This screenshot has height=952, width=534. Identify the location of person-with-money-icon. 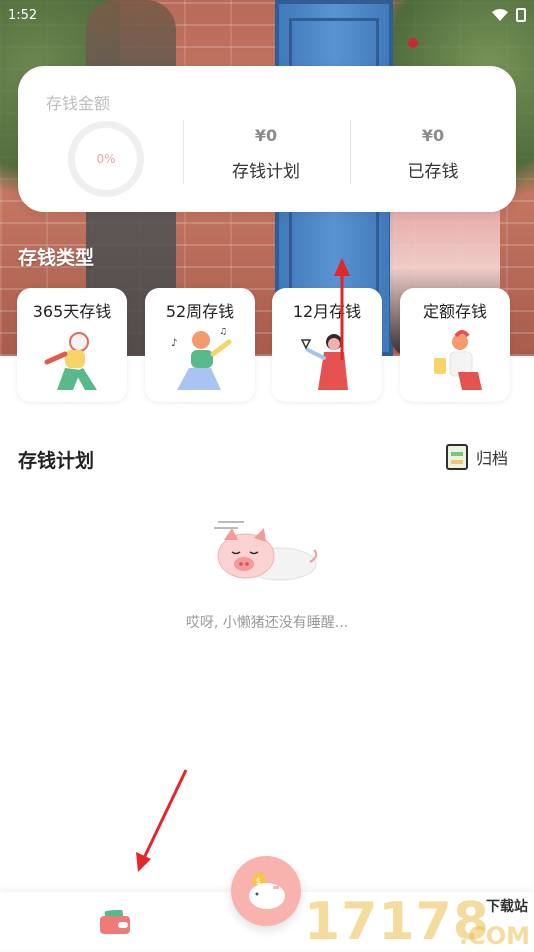
(458, 360).